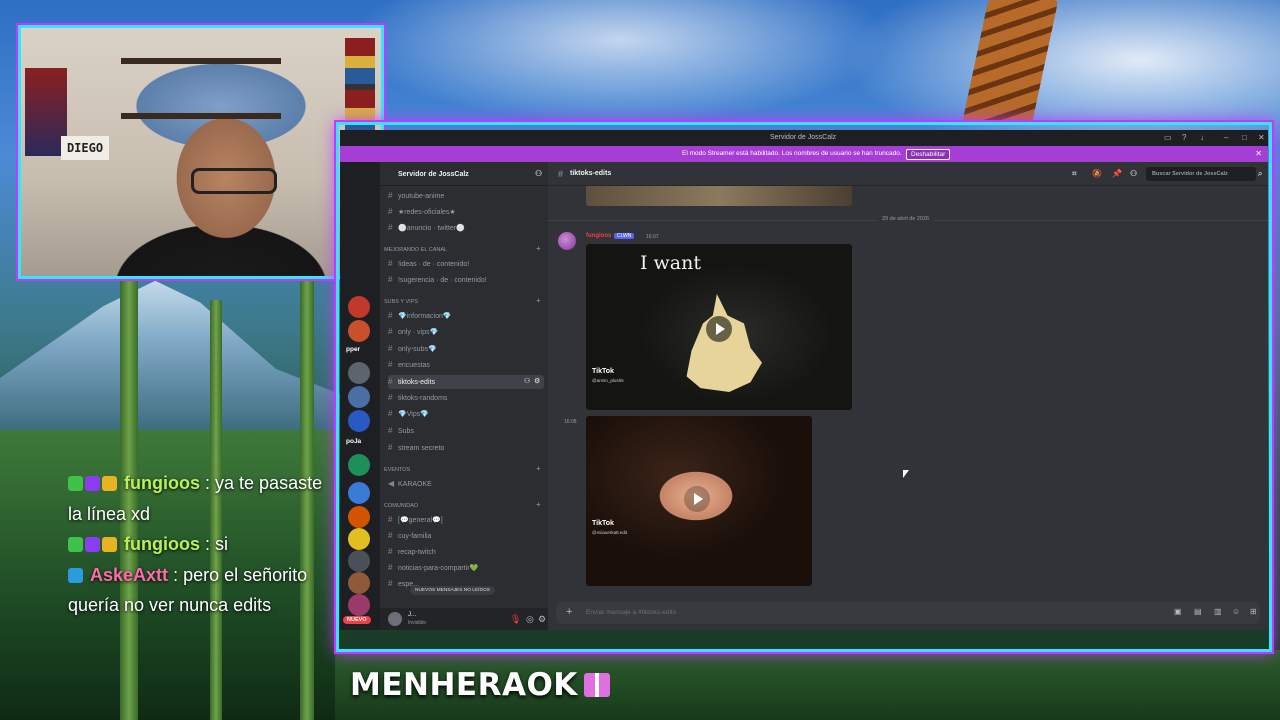 Image resolution: width=1280 pixels, height=720 pixels. What do you see at coordinates (421, 196) in the screenshot?
I see `channel-label: youtube-anime` at bounding box center [421, 196].